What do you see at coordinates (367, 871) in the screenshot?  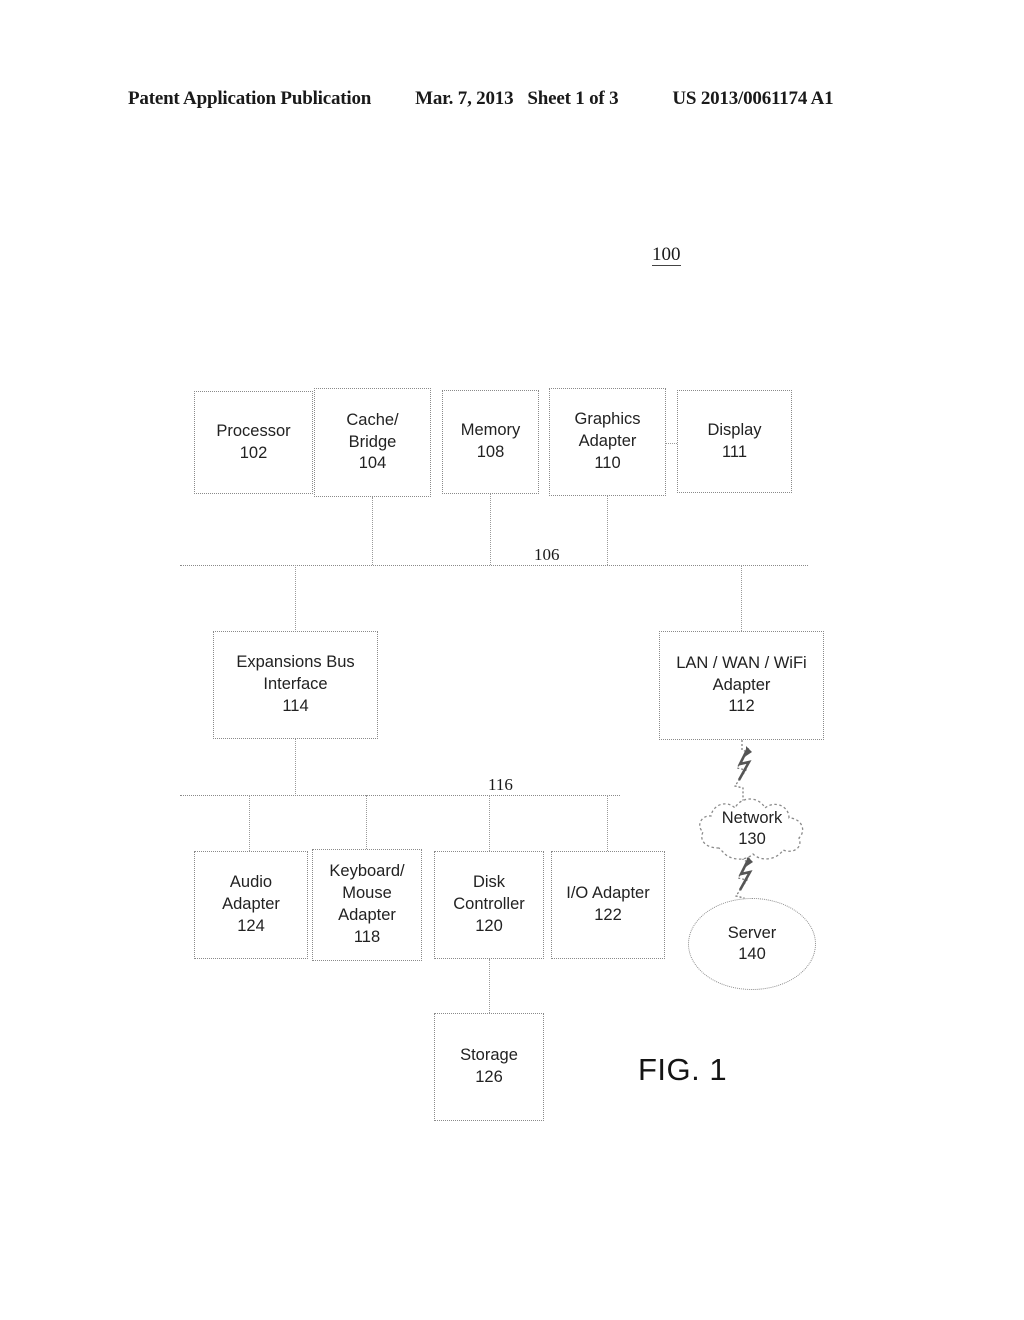 I see `node-keyboard-mouse-label-line1: Keyboard/` at bounding box center [367, 871].